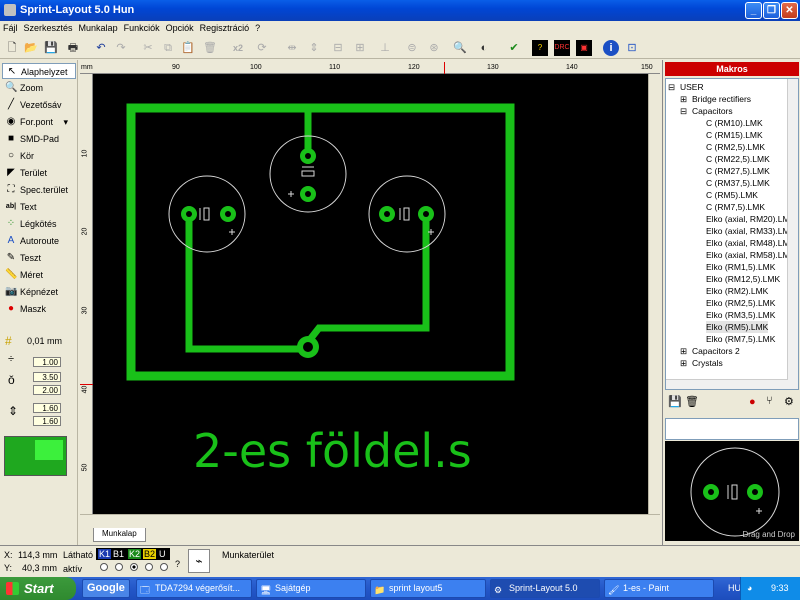 Image resolution: width=800 pixels, height=600 pixels. Describe the element at coordinates (12, 48) in the screenshot. I see `new-file-icon: 🗋` at that location.